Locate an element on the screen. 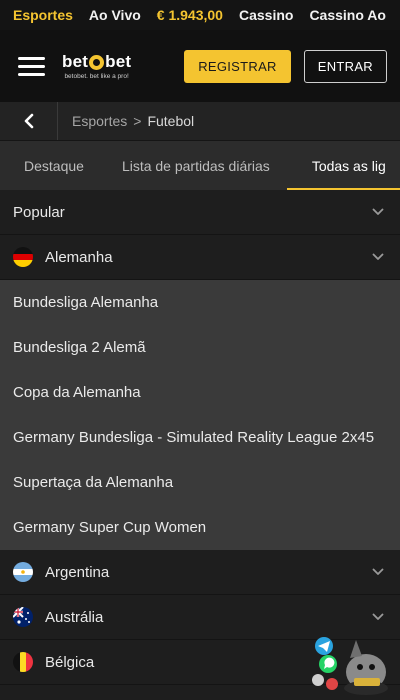 The width and height of the screenshot is (400, 700). hamburger-icon is located at coordinates (31, 66).